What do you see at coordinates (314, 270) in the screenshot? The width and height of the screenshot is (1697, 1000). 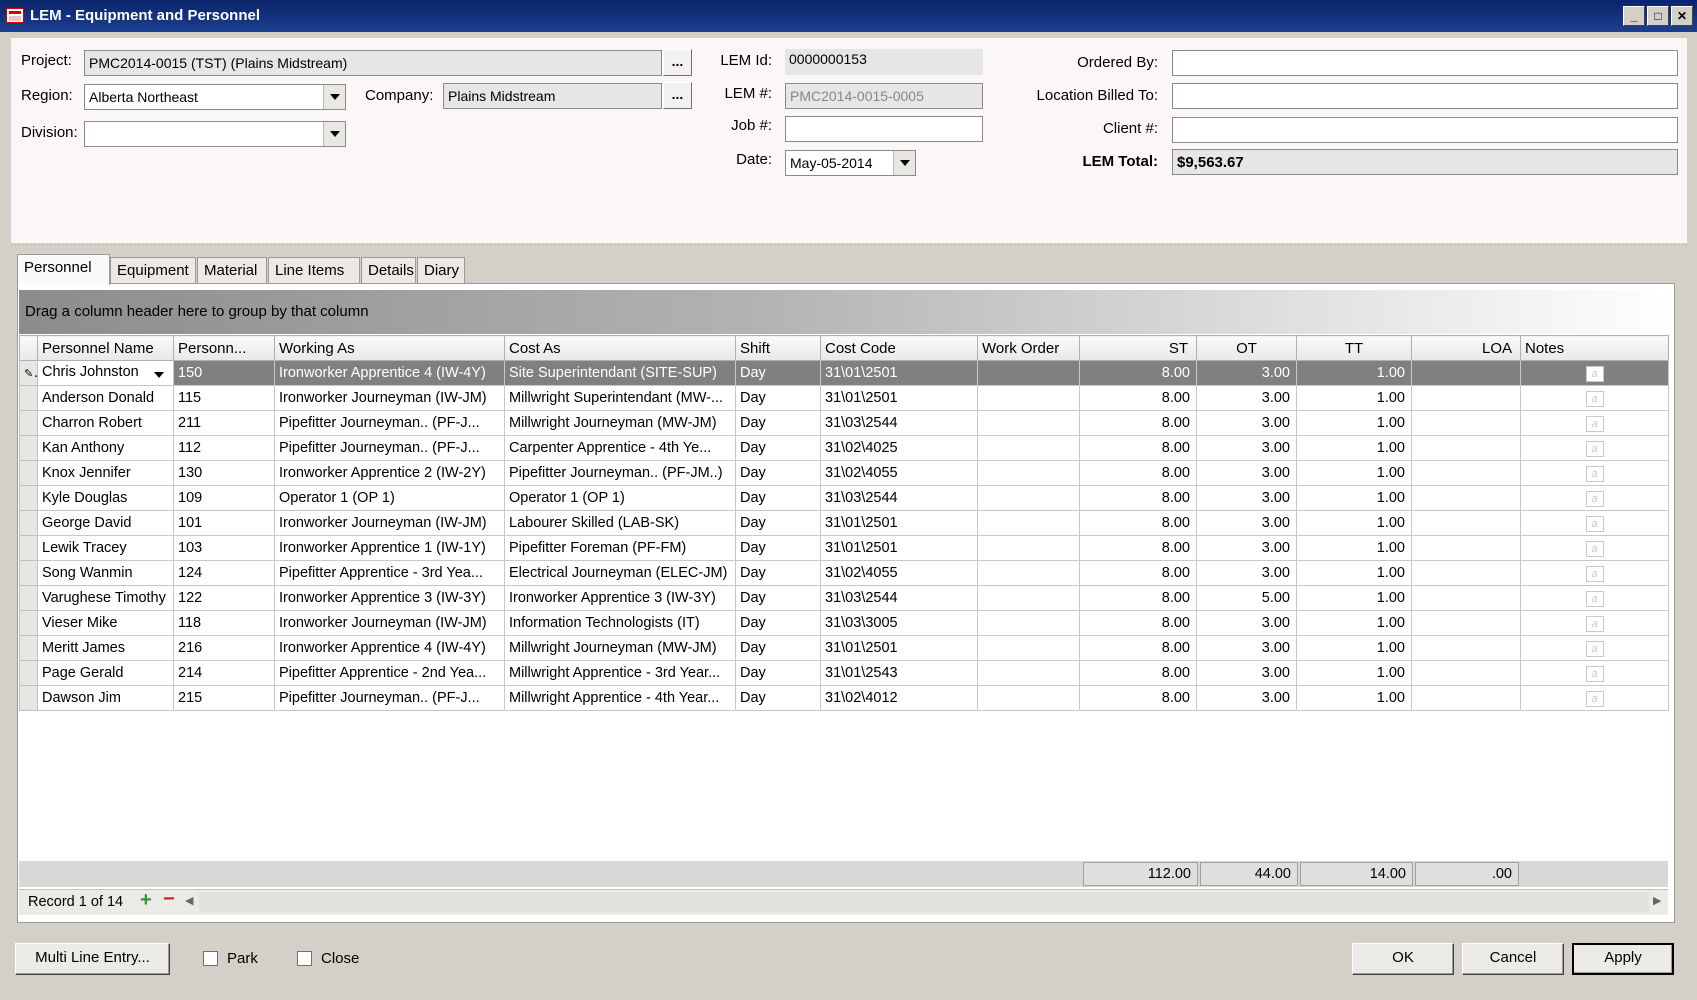 I see `tab-line-items: Line Items` at bounding box center [314, 270].